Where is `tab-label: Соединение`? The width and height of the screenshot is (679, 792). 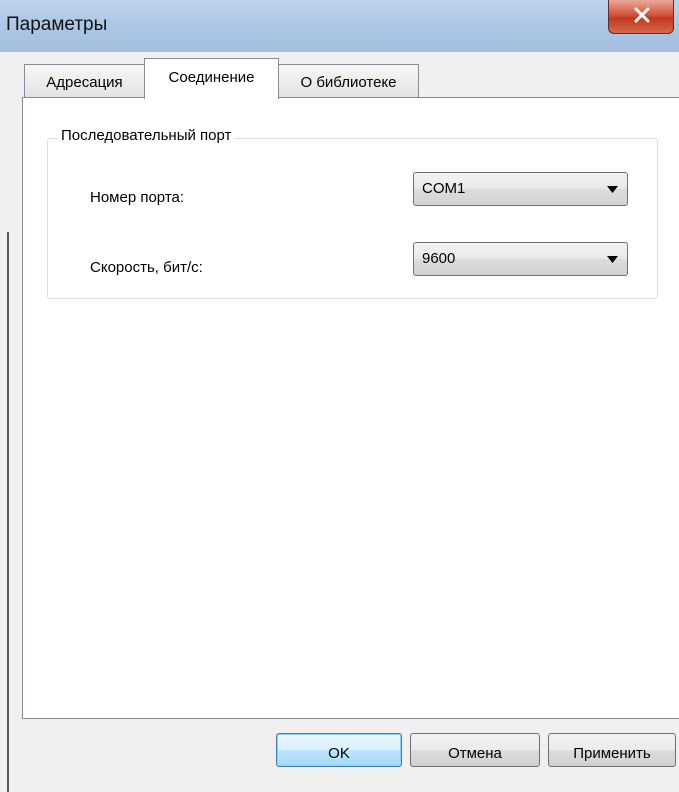 tab-label: Соединение is located at coordinates (211, 77).